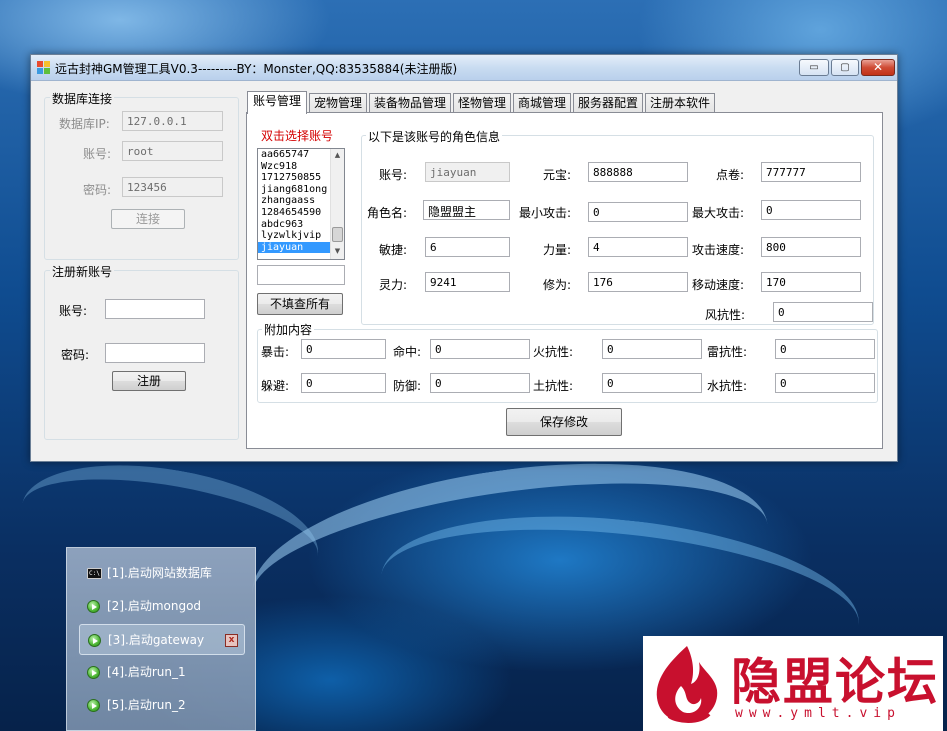 The width and height of the screenshot is (947, 731). Describe the element at coordinates (652, 383) in the screenshot. I see `earth-res-input: 0` at that location.